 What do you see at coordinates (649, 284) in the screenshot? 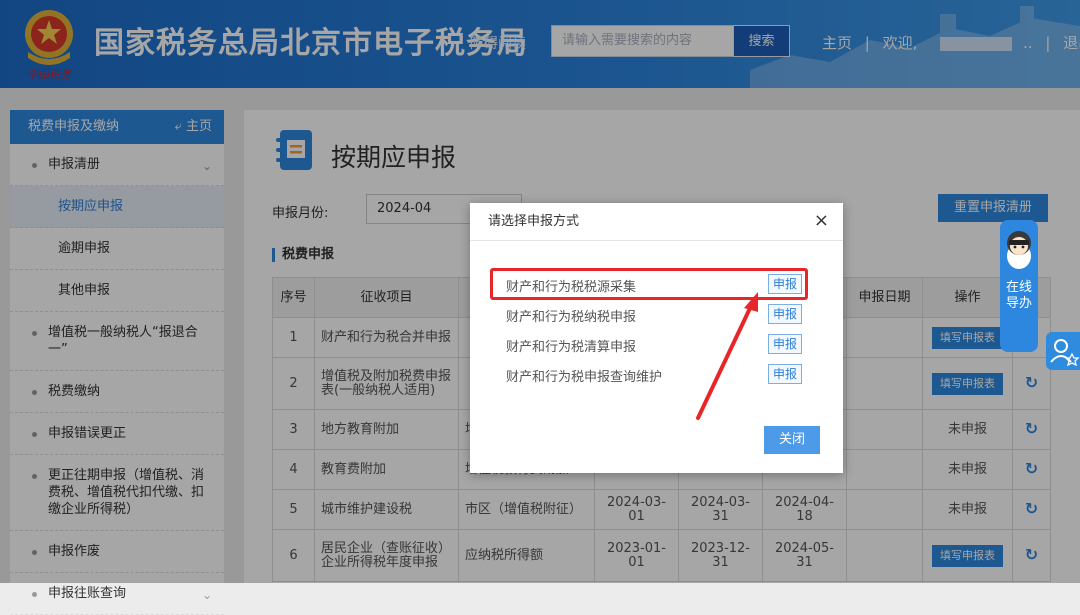
I see `highlight-box-annotation` at bounding box center [649, 284].